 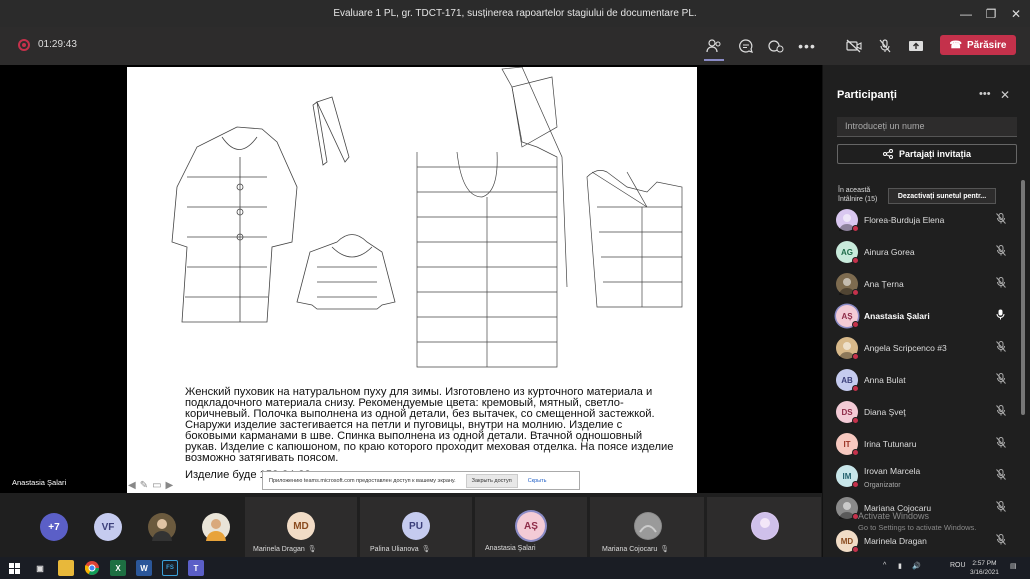 What do you see at coordinates (1023, 297) in the screenshot?
I see `panel-scrollbar` at bounding box center [1023, 297].